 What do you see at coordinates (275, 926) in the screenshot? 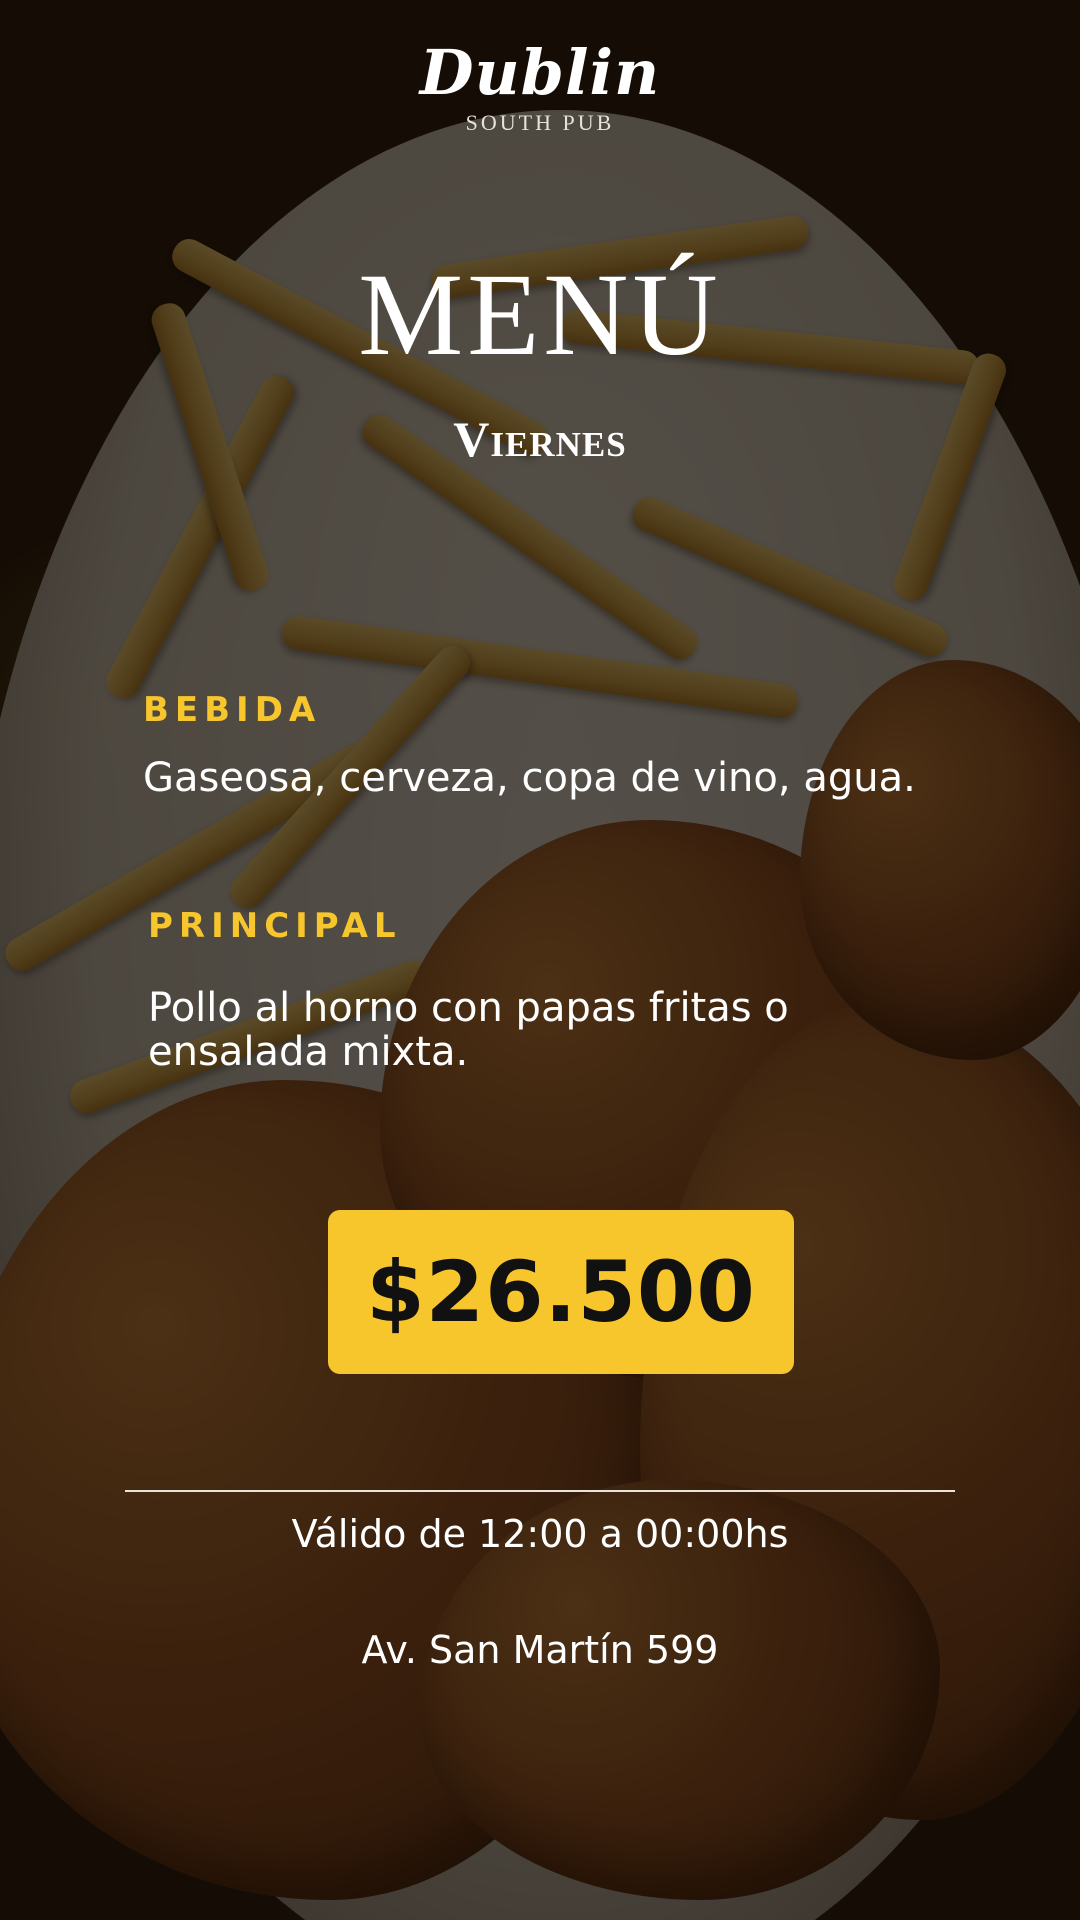
I see `section-label-principal: PRINCIPAL` at bounding box center [275, 926].